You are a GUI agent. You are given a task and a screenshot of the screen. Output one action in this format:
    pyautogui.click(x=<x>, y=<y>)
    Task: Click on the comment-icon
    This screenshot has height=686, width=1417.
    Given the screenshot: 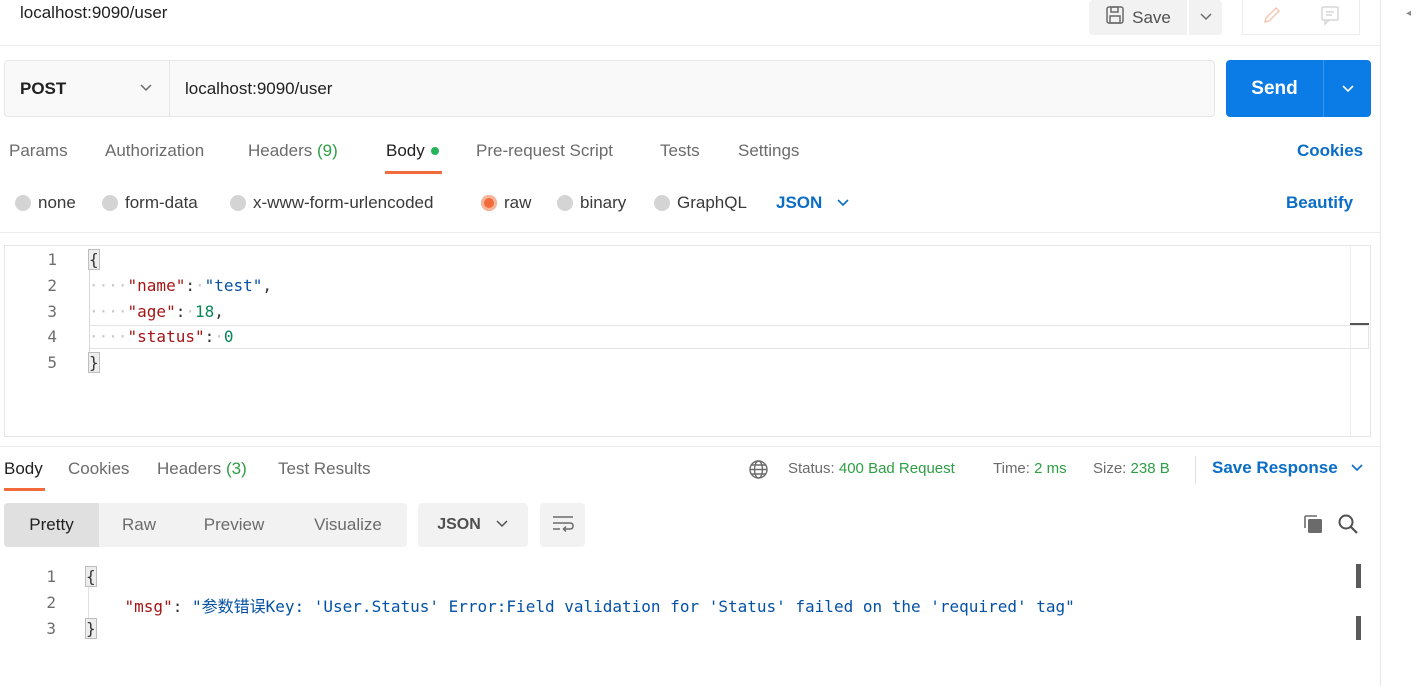 What is the action you would take?
    pyautogui.click(x=1330, y=17)
    